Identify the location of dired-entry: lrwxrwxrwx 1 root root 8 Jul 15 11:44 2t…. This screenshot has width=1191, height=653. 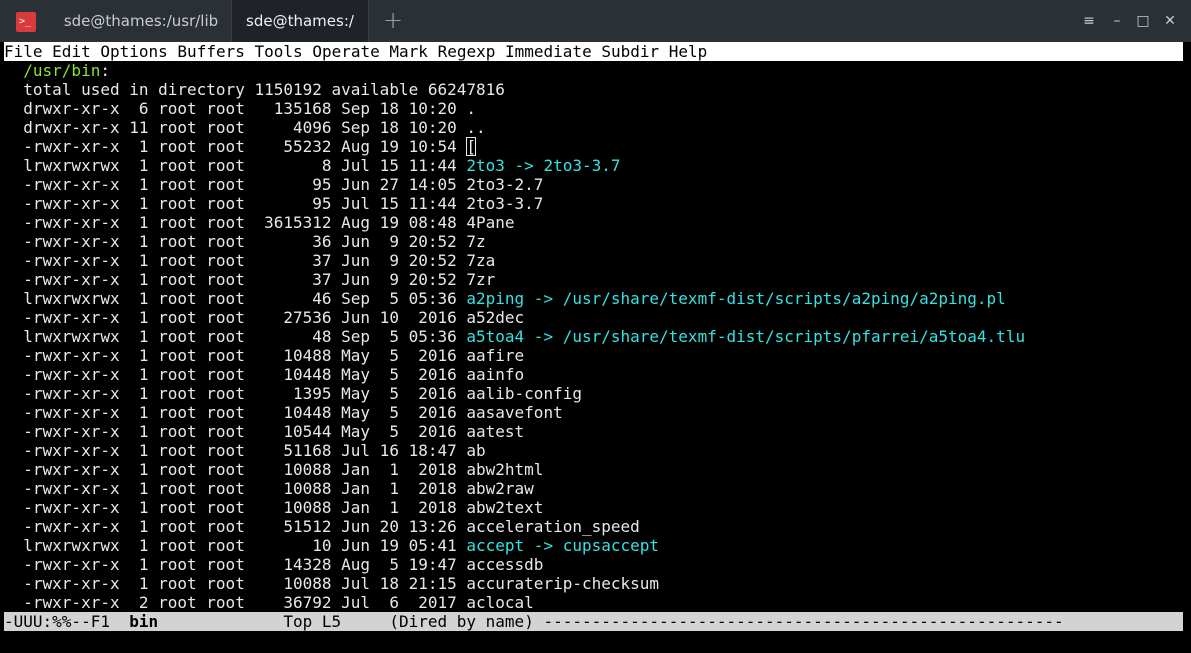
(593, 165).